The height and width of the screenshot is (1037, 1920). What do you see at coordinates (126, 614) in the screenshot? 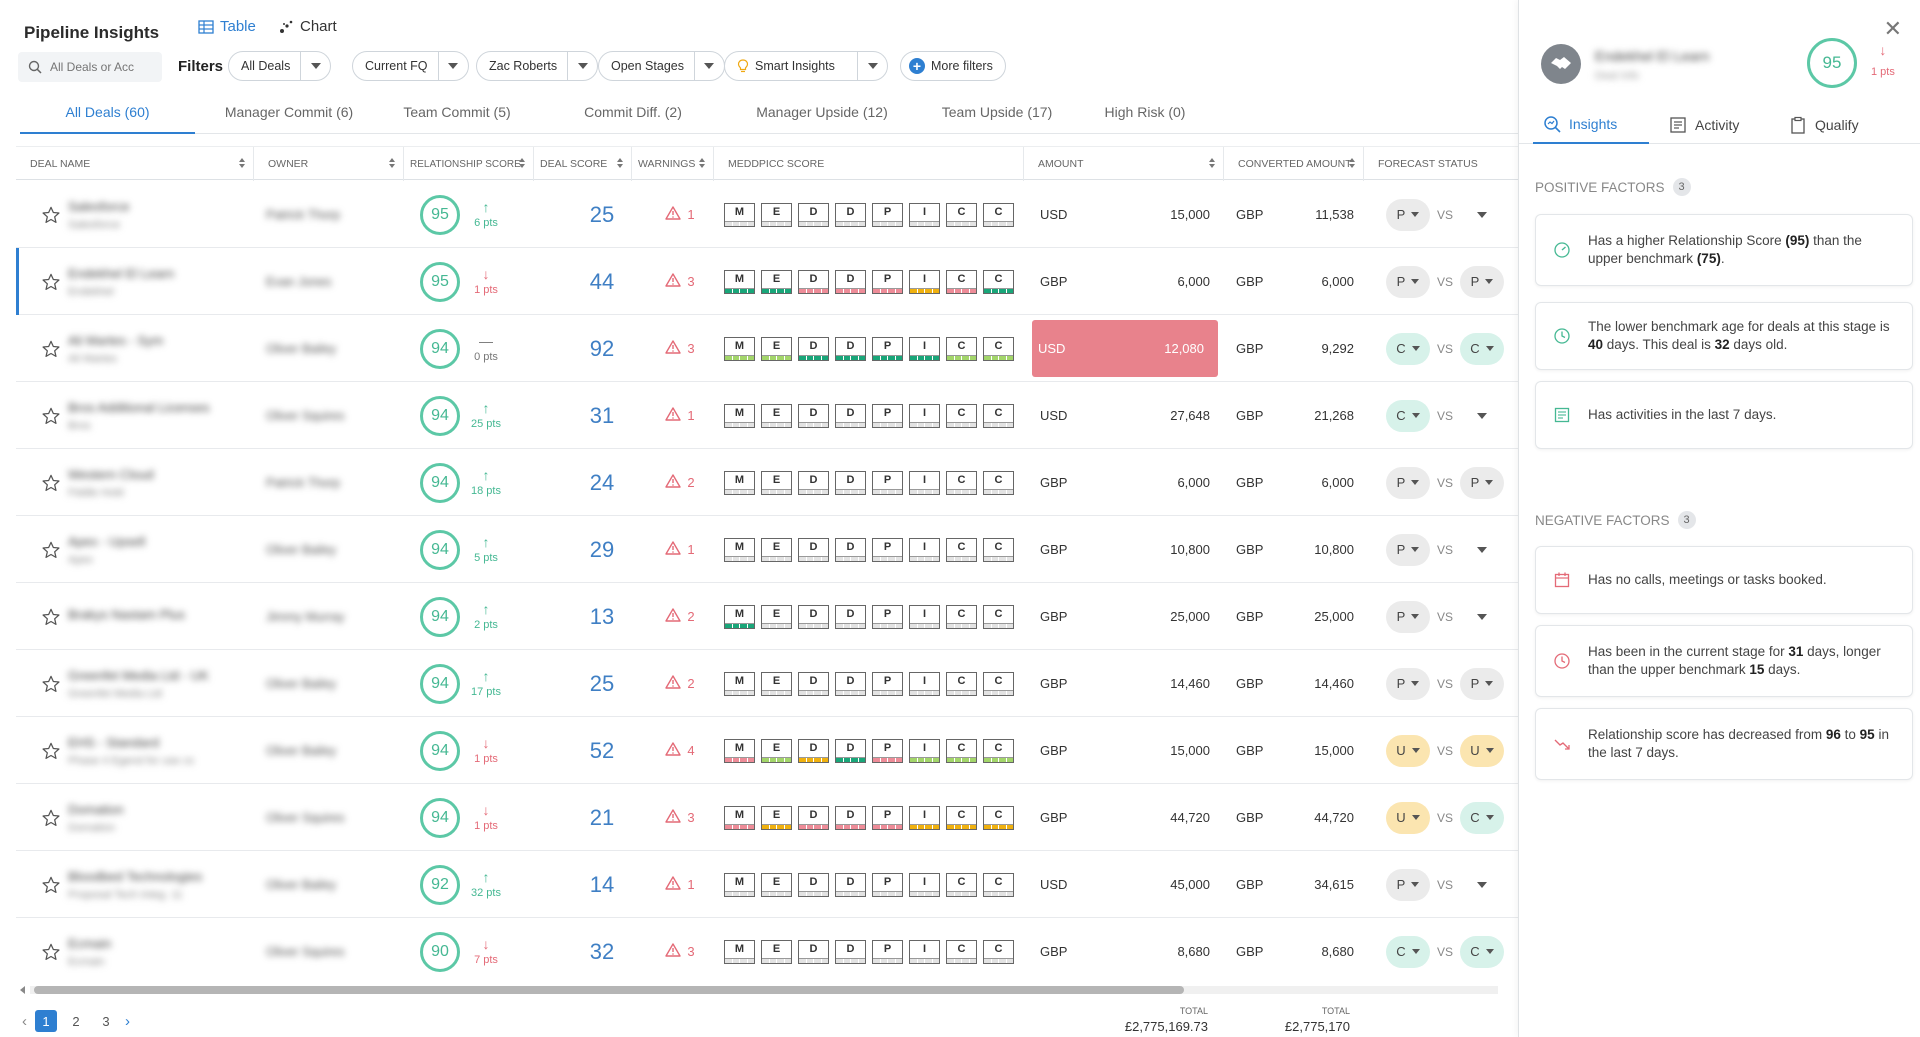
I see `deal-name: Brakys Nastam Plus` at bounding box center [126, 614].